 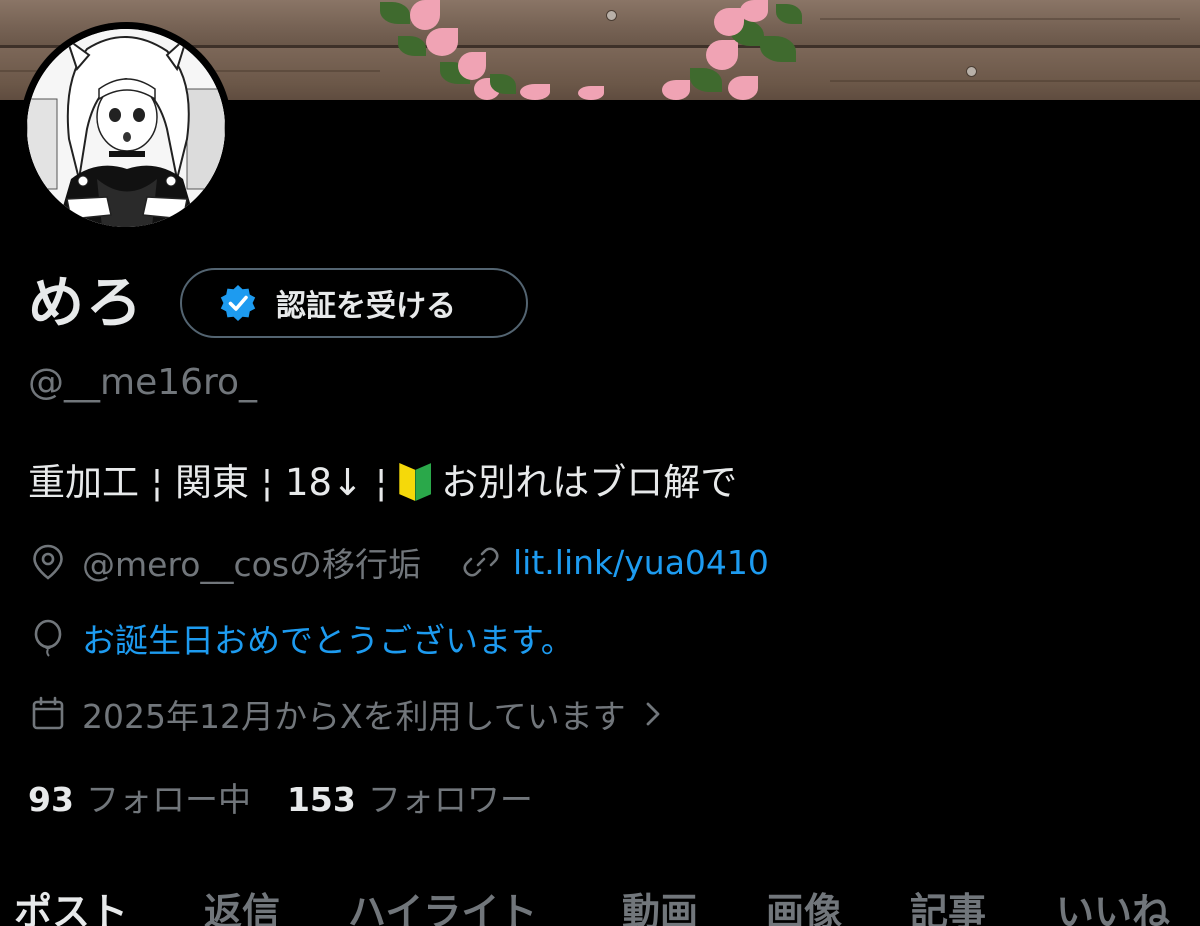 I want to click on tab-images: 画像, so click(x=804, y=906).